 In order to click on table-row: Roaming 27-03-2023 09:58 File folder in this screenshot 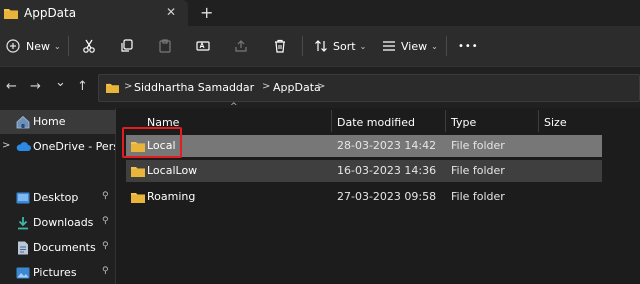, I will do `click(364, 197)`.